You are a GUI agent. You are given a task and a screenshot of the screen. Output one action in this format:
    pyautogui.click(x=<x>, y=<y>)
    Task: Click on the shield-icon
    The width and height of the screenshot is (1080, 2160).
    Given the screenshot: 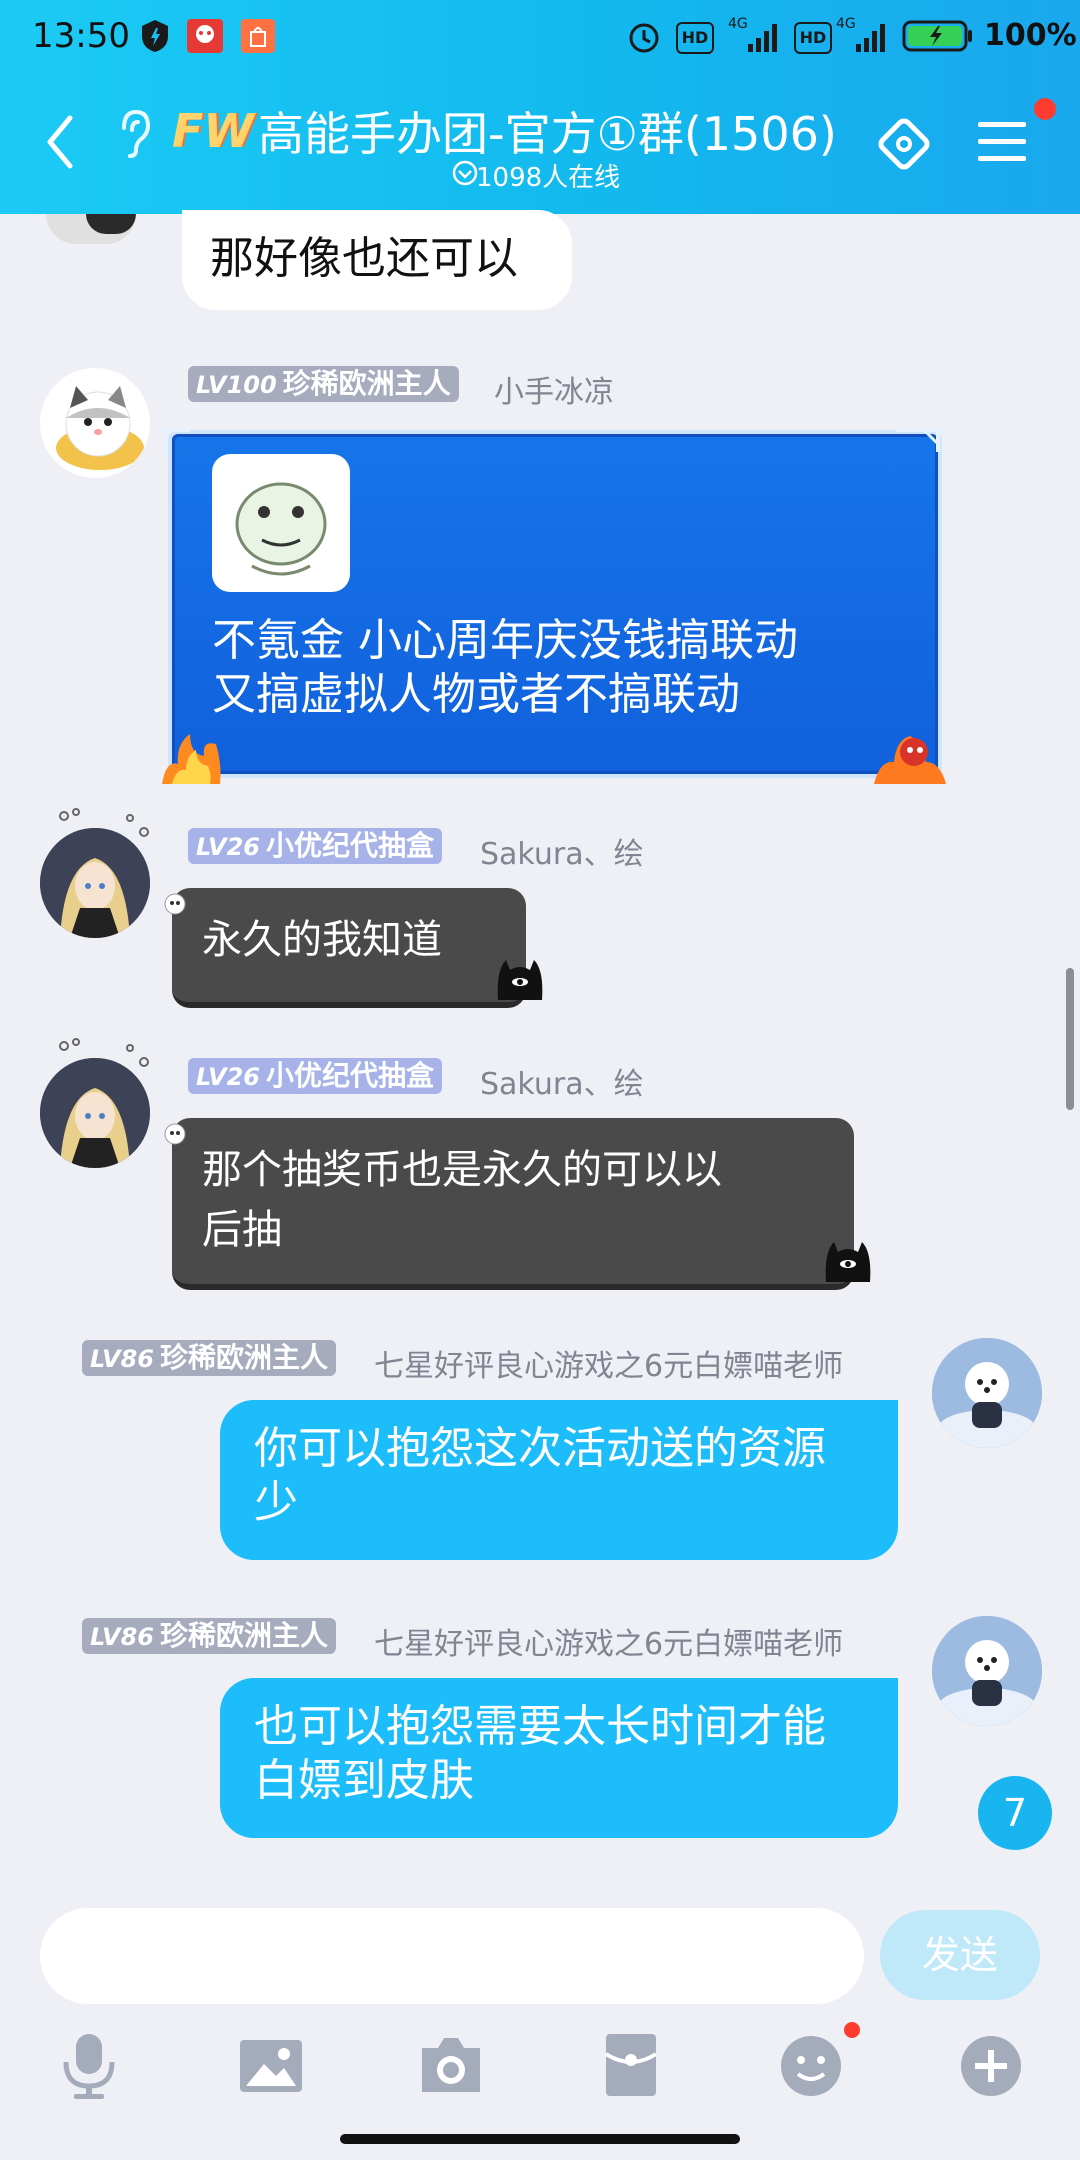 What is the action you would take?
    pyautogui.click(x=155, y=36)
    